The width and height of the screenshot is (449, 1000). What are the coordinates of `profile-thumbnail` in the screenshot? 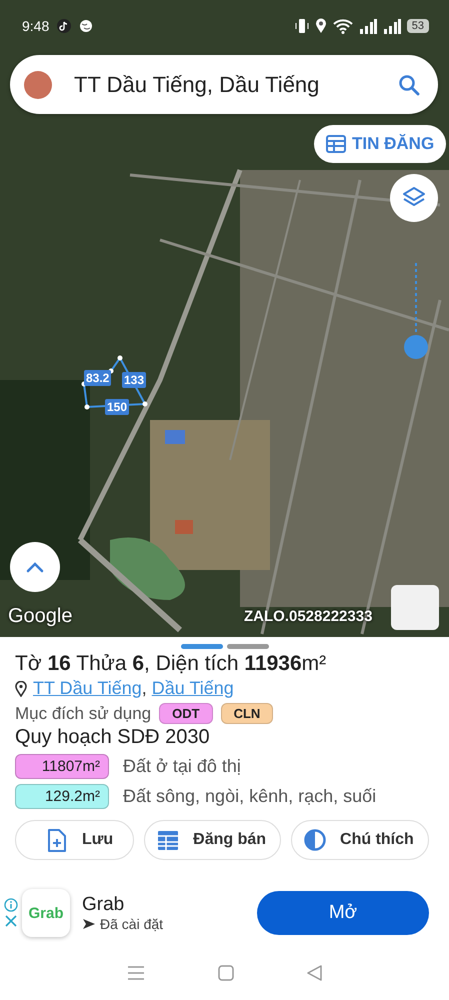 It's located at (415, 607).